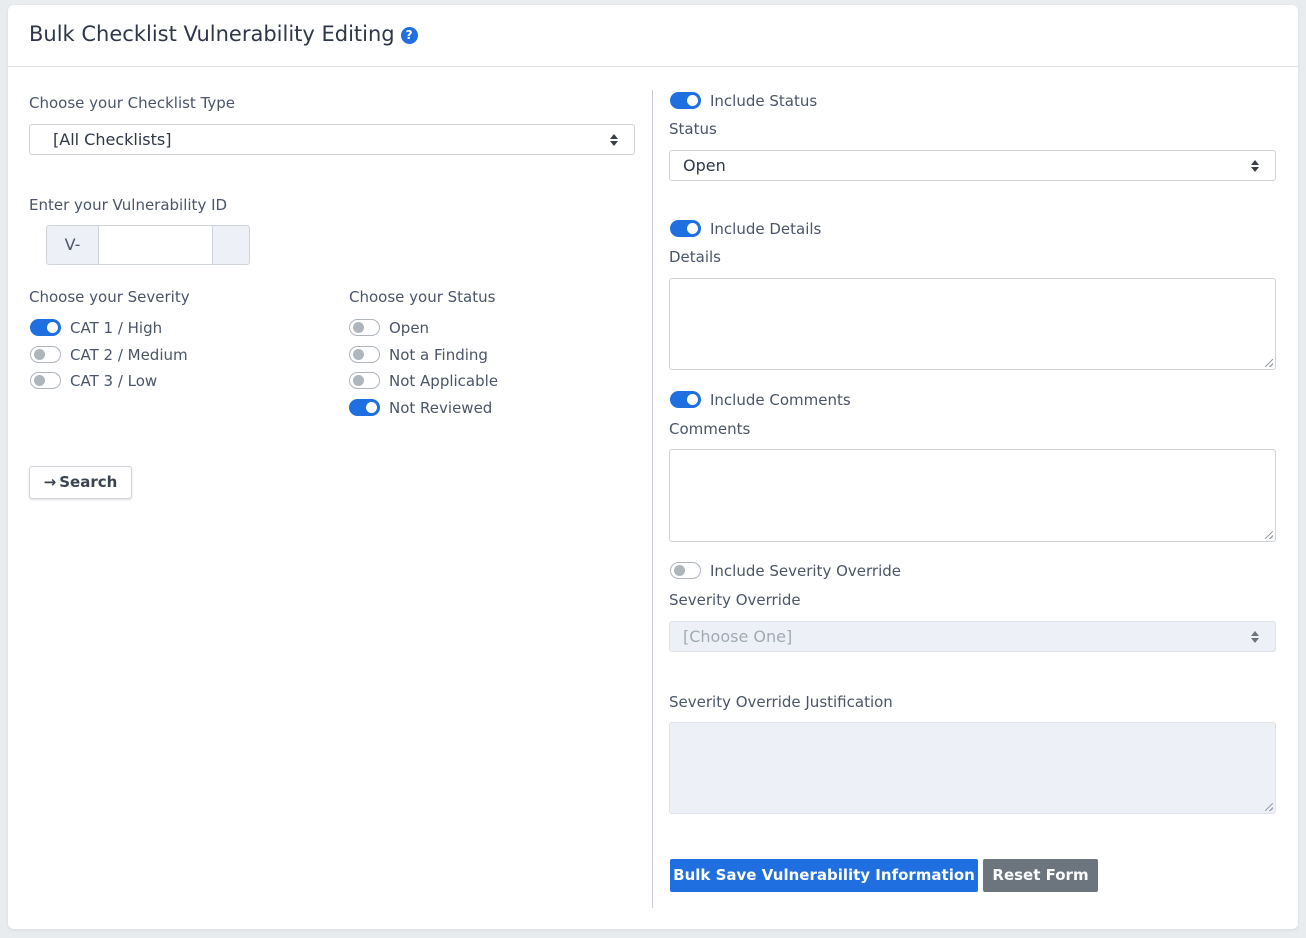 The height and width of the screenshot is (938, 1306). I want to click on status-select-value: Open, so click(704, 165).